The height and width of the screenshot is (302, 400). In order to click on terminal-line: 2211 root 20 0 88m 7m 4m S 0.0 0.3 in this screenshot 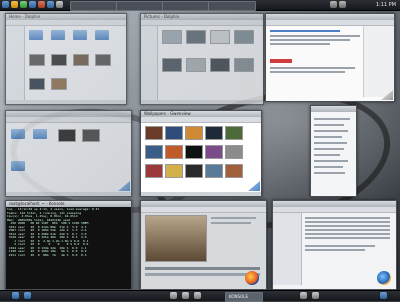, I will do `click(47, 254)`.